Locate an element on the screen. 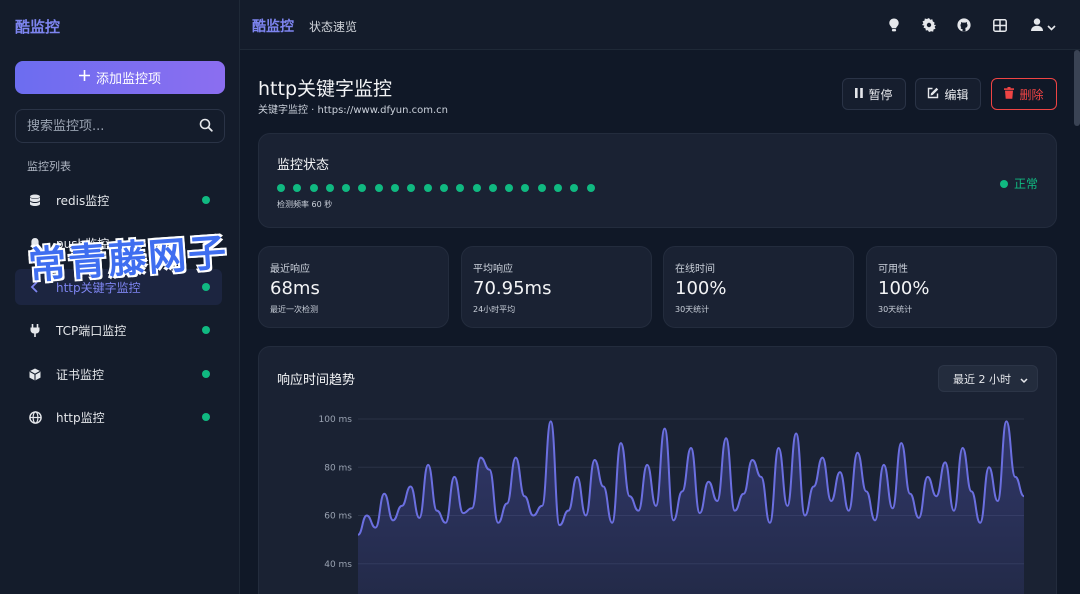 The height and width of the screenshot is (594, 1080). cube-icon is located at coordinates (35, 374).